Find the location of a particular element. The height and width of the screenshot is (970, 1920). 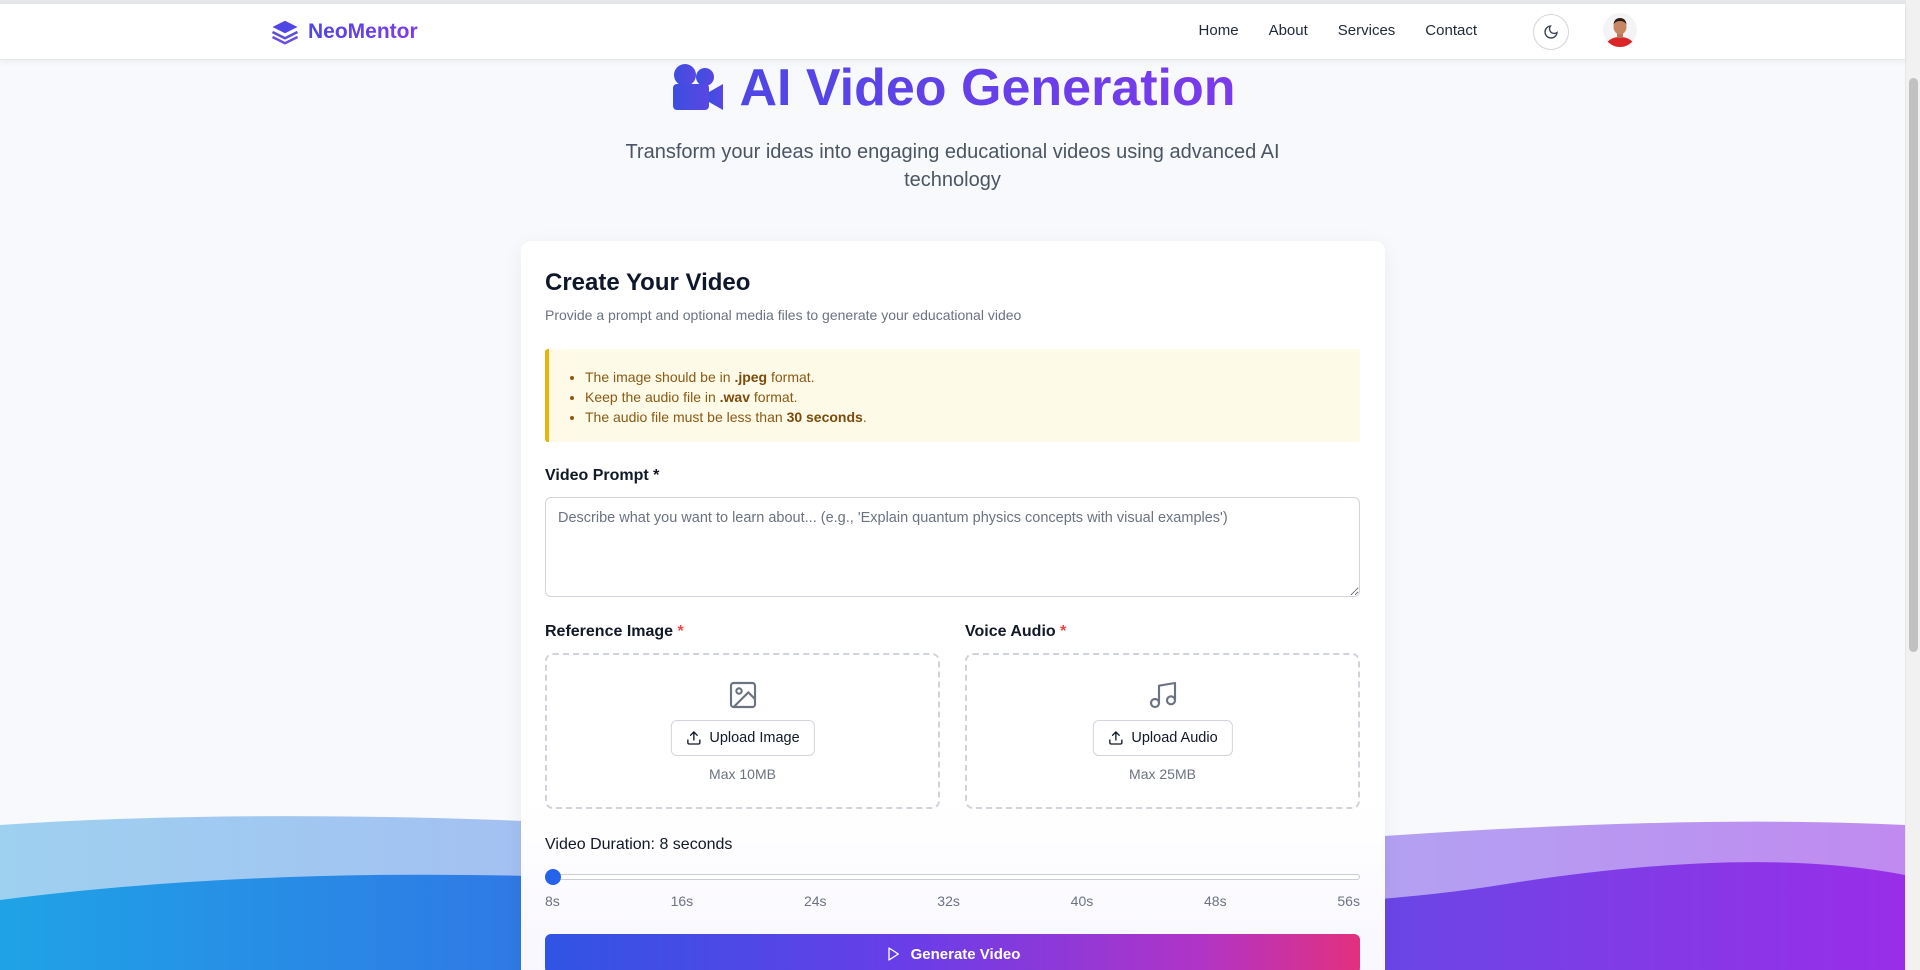

moon-icon is located at coordinates (1551, 32).